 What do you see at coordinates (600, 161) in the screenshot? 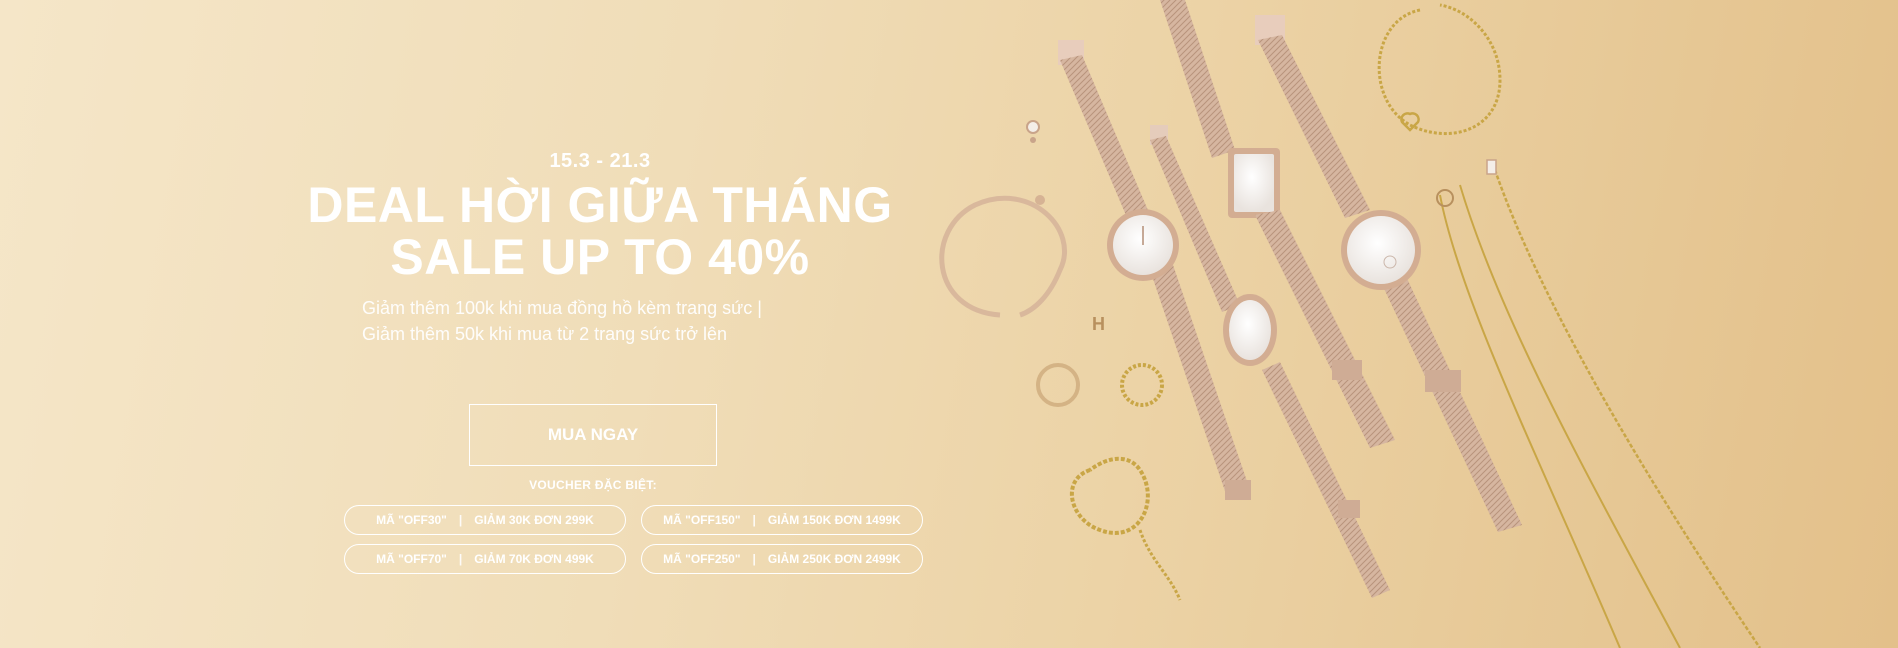
I see `promo-date-range: 15.3 - 21.3` at bounding box center [600, 161].